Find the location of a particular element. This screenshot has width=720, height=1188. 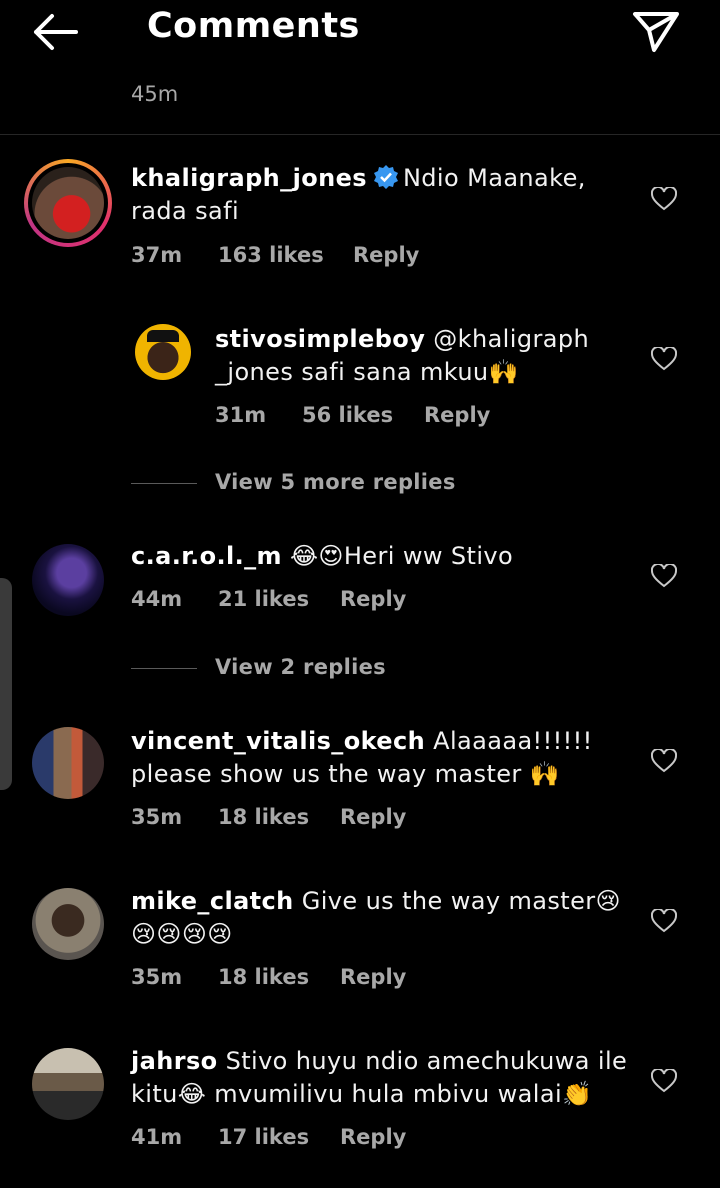

comment-meta: 41m 17 likes Reply is located at coordinates (291, 1139).